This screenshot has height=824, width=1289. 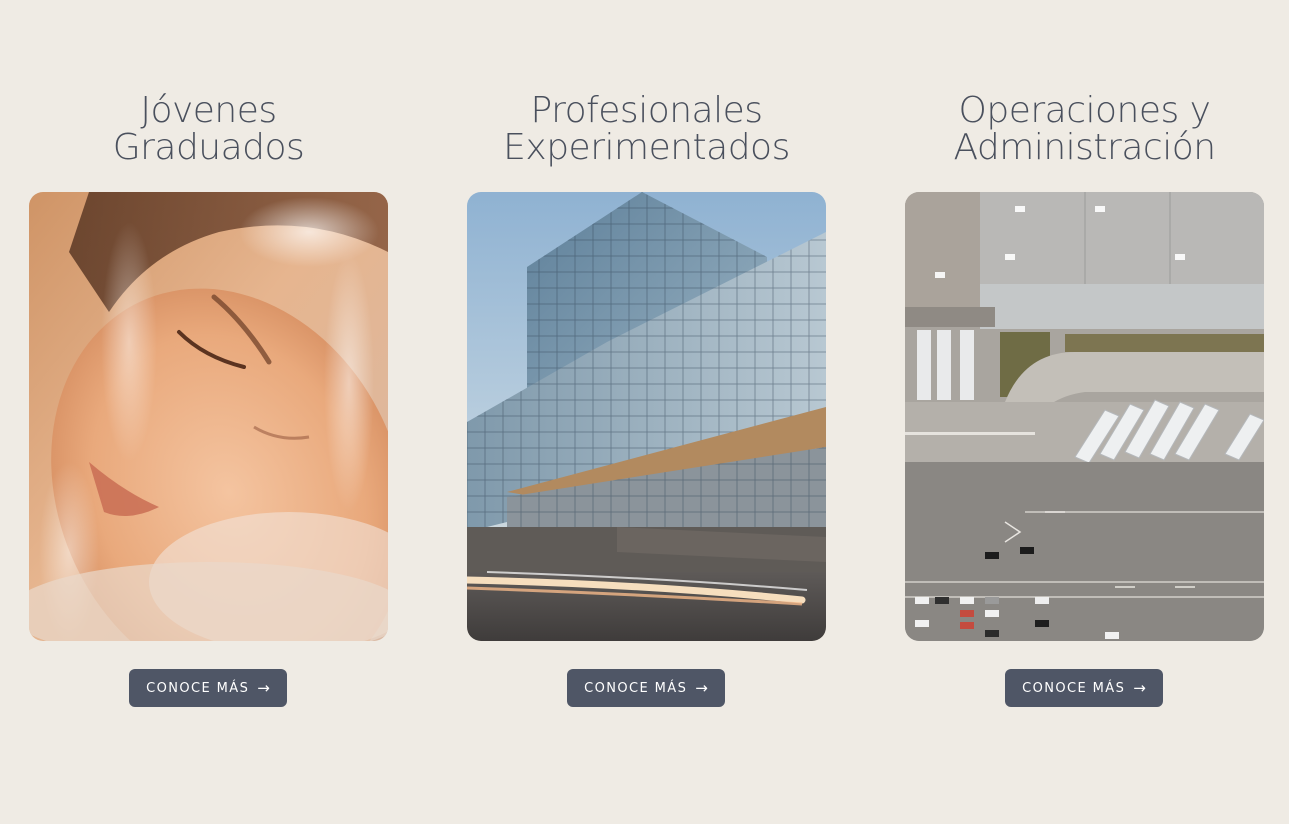 I want to click on card-title: Profesionales Experimentados, so click(x=646, y=129).